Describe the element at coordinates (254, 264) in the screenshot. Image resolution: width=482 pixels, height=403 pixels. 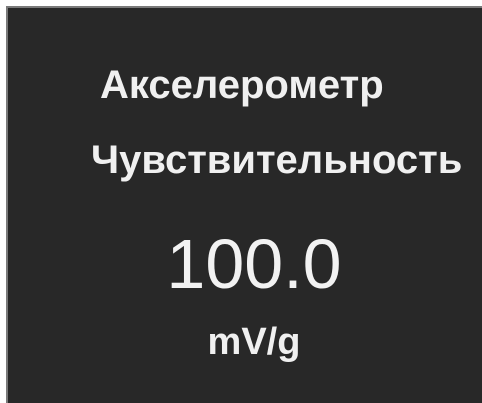
I see `sensitivity-value: 100.0` at that location.